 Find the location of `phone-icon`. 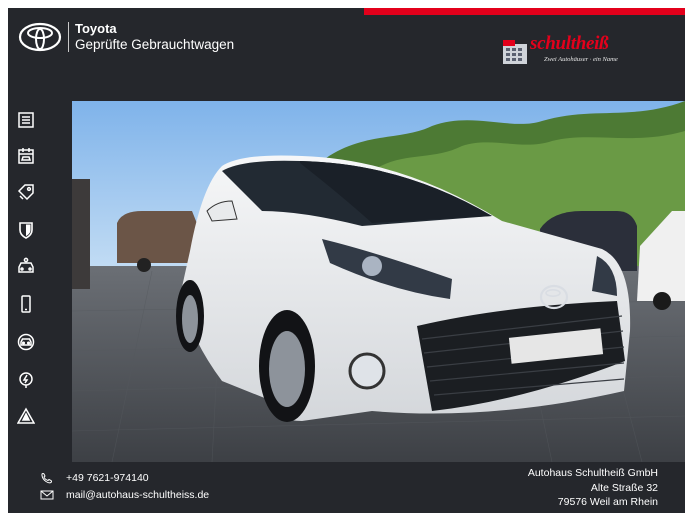

phone-icon is located at coordinates (46, 477).